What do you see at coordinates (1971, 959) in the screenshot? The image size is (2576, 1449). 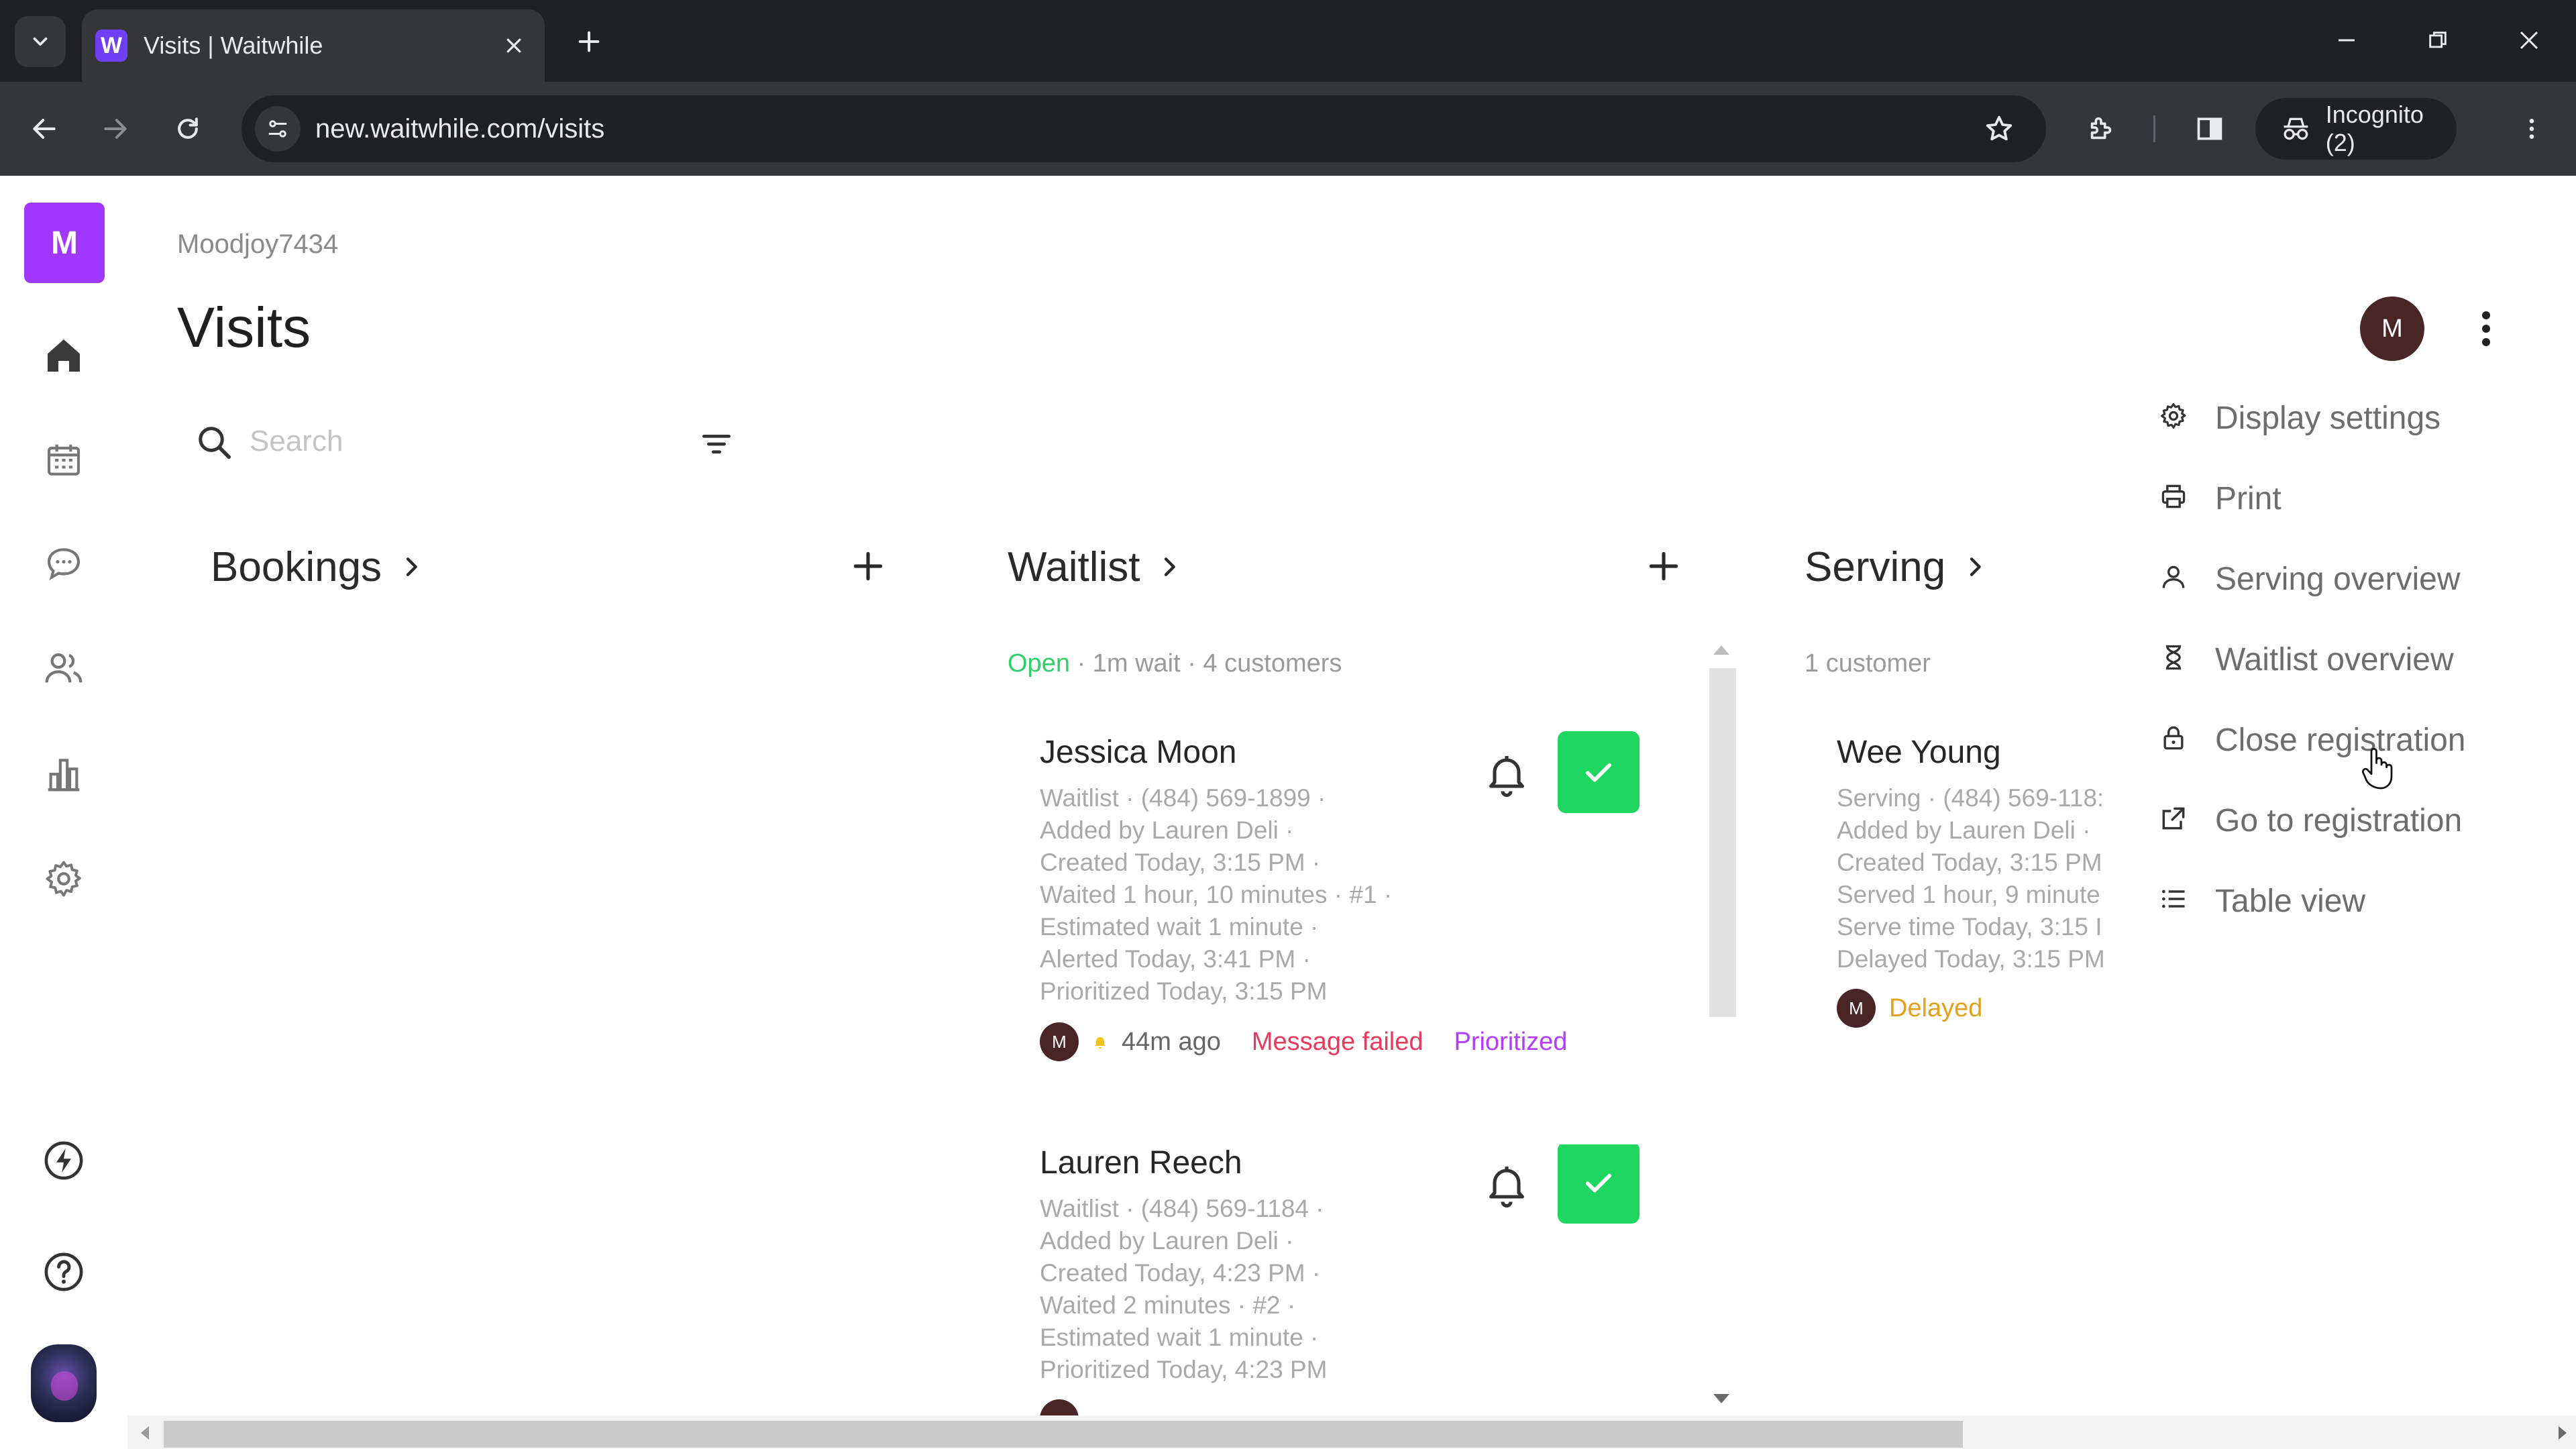 I see `detail-line: Delayed Today, 3:15 PM` at bounding box center [1971, 959].